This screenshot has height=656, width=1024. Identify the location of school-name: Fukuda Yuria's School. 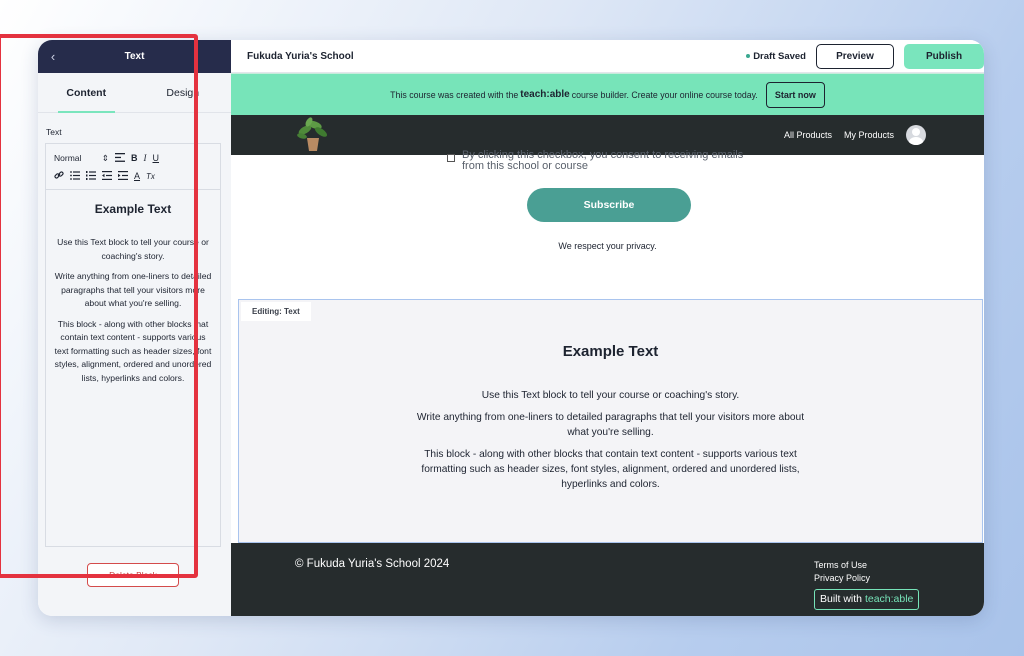
(300, 56).